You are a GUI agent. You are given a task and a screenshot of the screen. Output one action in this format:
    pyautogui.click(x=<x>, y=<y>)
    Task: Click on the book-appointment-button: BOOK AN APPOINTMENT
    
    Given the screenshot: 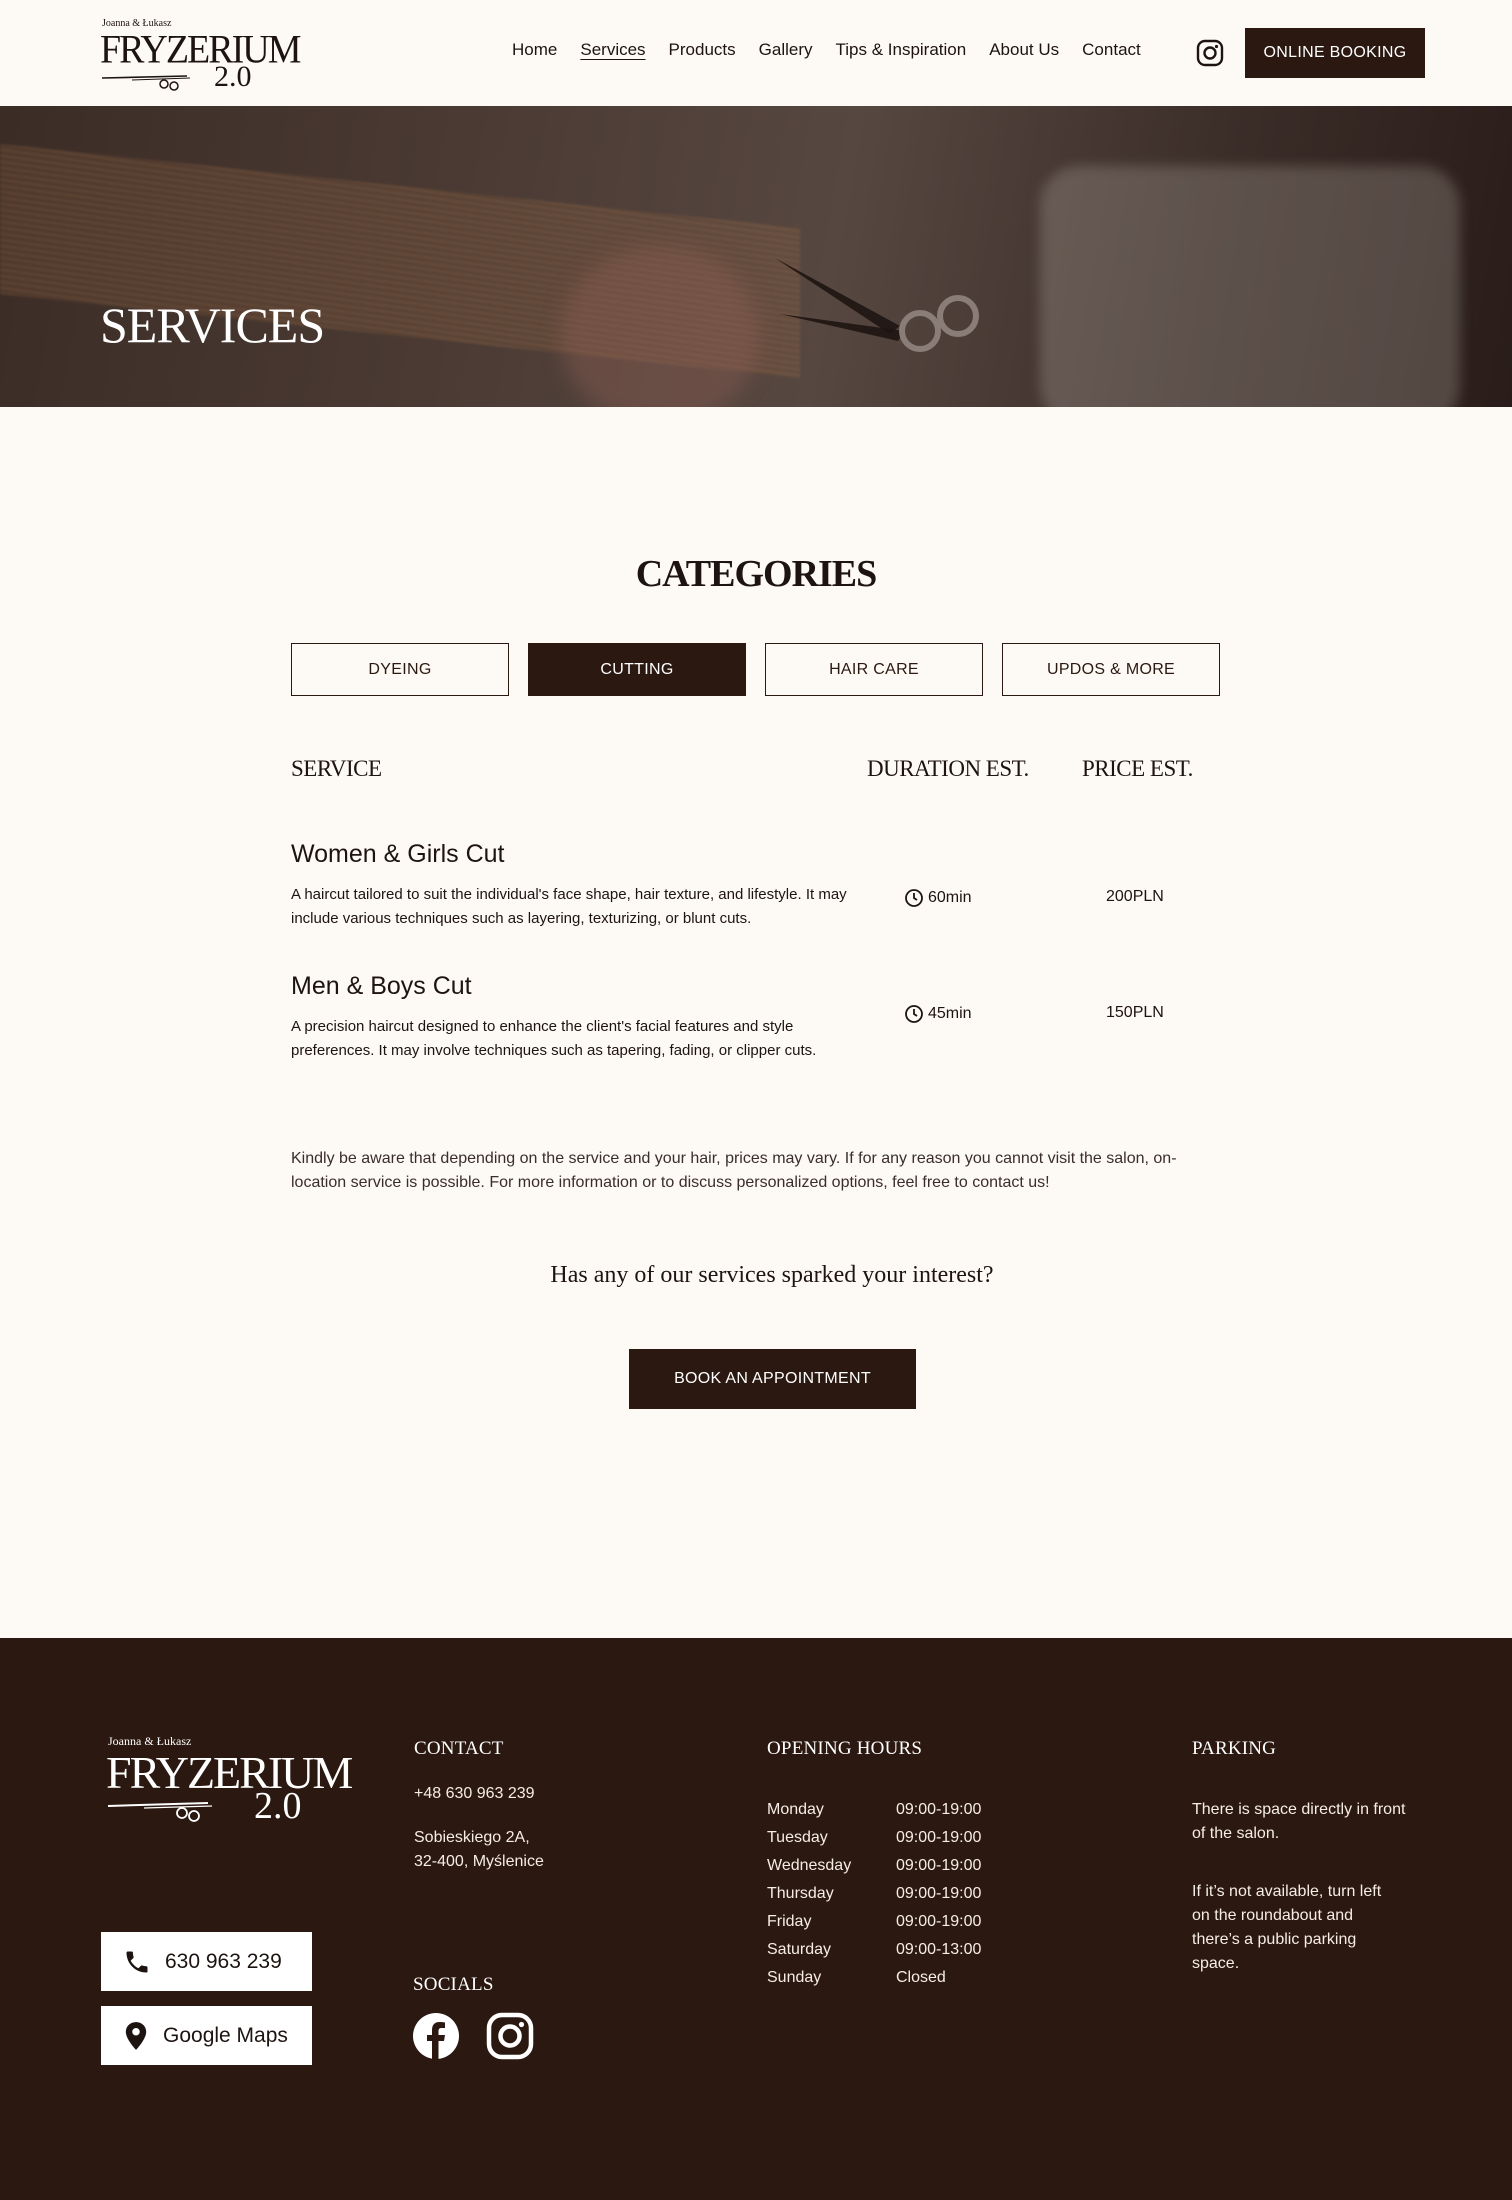 What is the action you would take?
    pyautogui.click(x=772, y=1379)
    